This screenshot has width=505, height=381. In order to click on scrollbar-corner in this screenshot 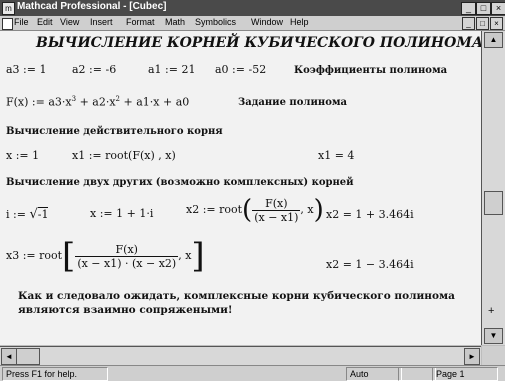, I will do `click(493, 355)`.